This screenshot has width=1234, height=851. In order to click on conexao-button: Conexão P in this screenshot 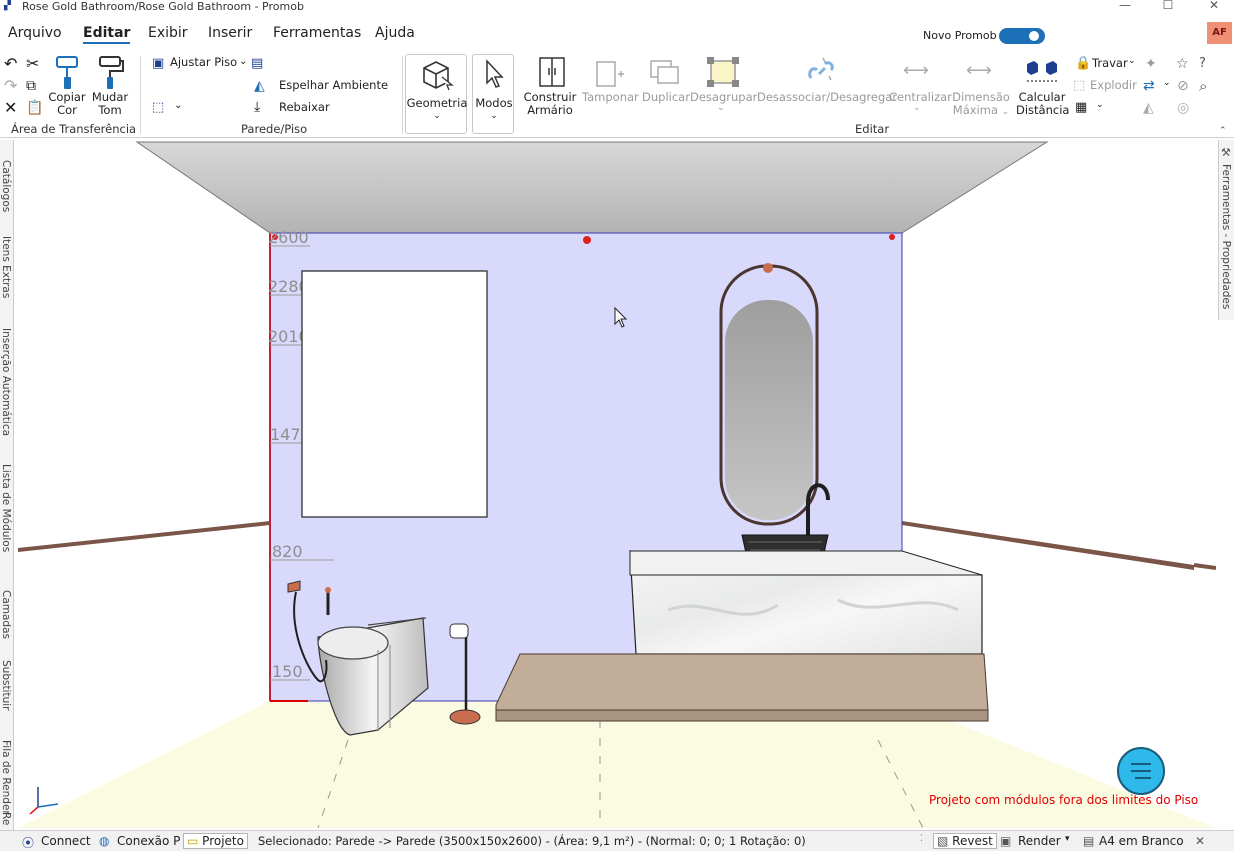, I will do `click(148, 841)`.